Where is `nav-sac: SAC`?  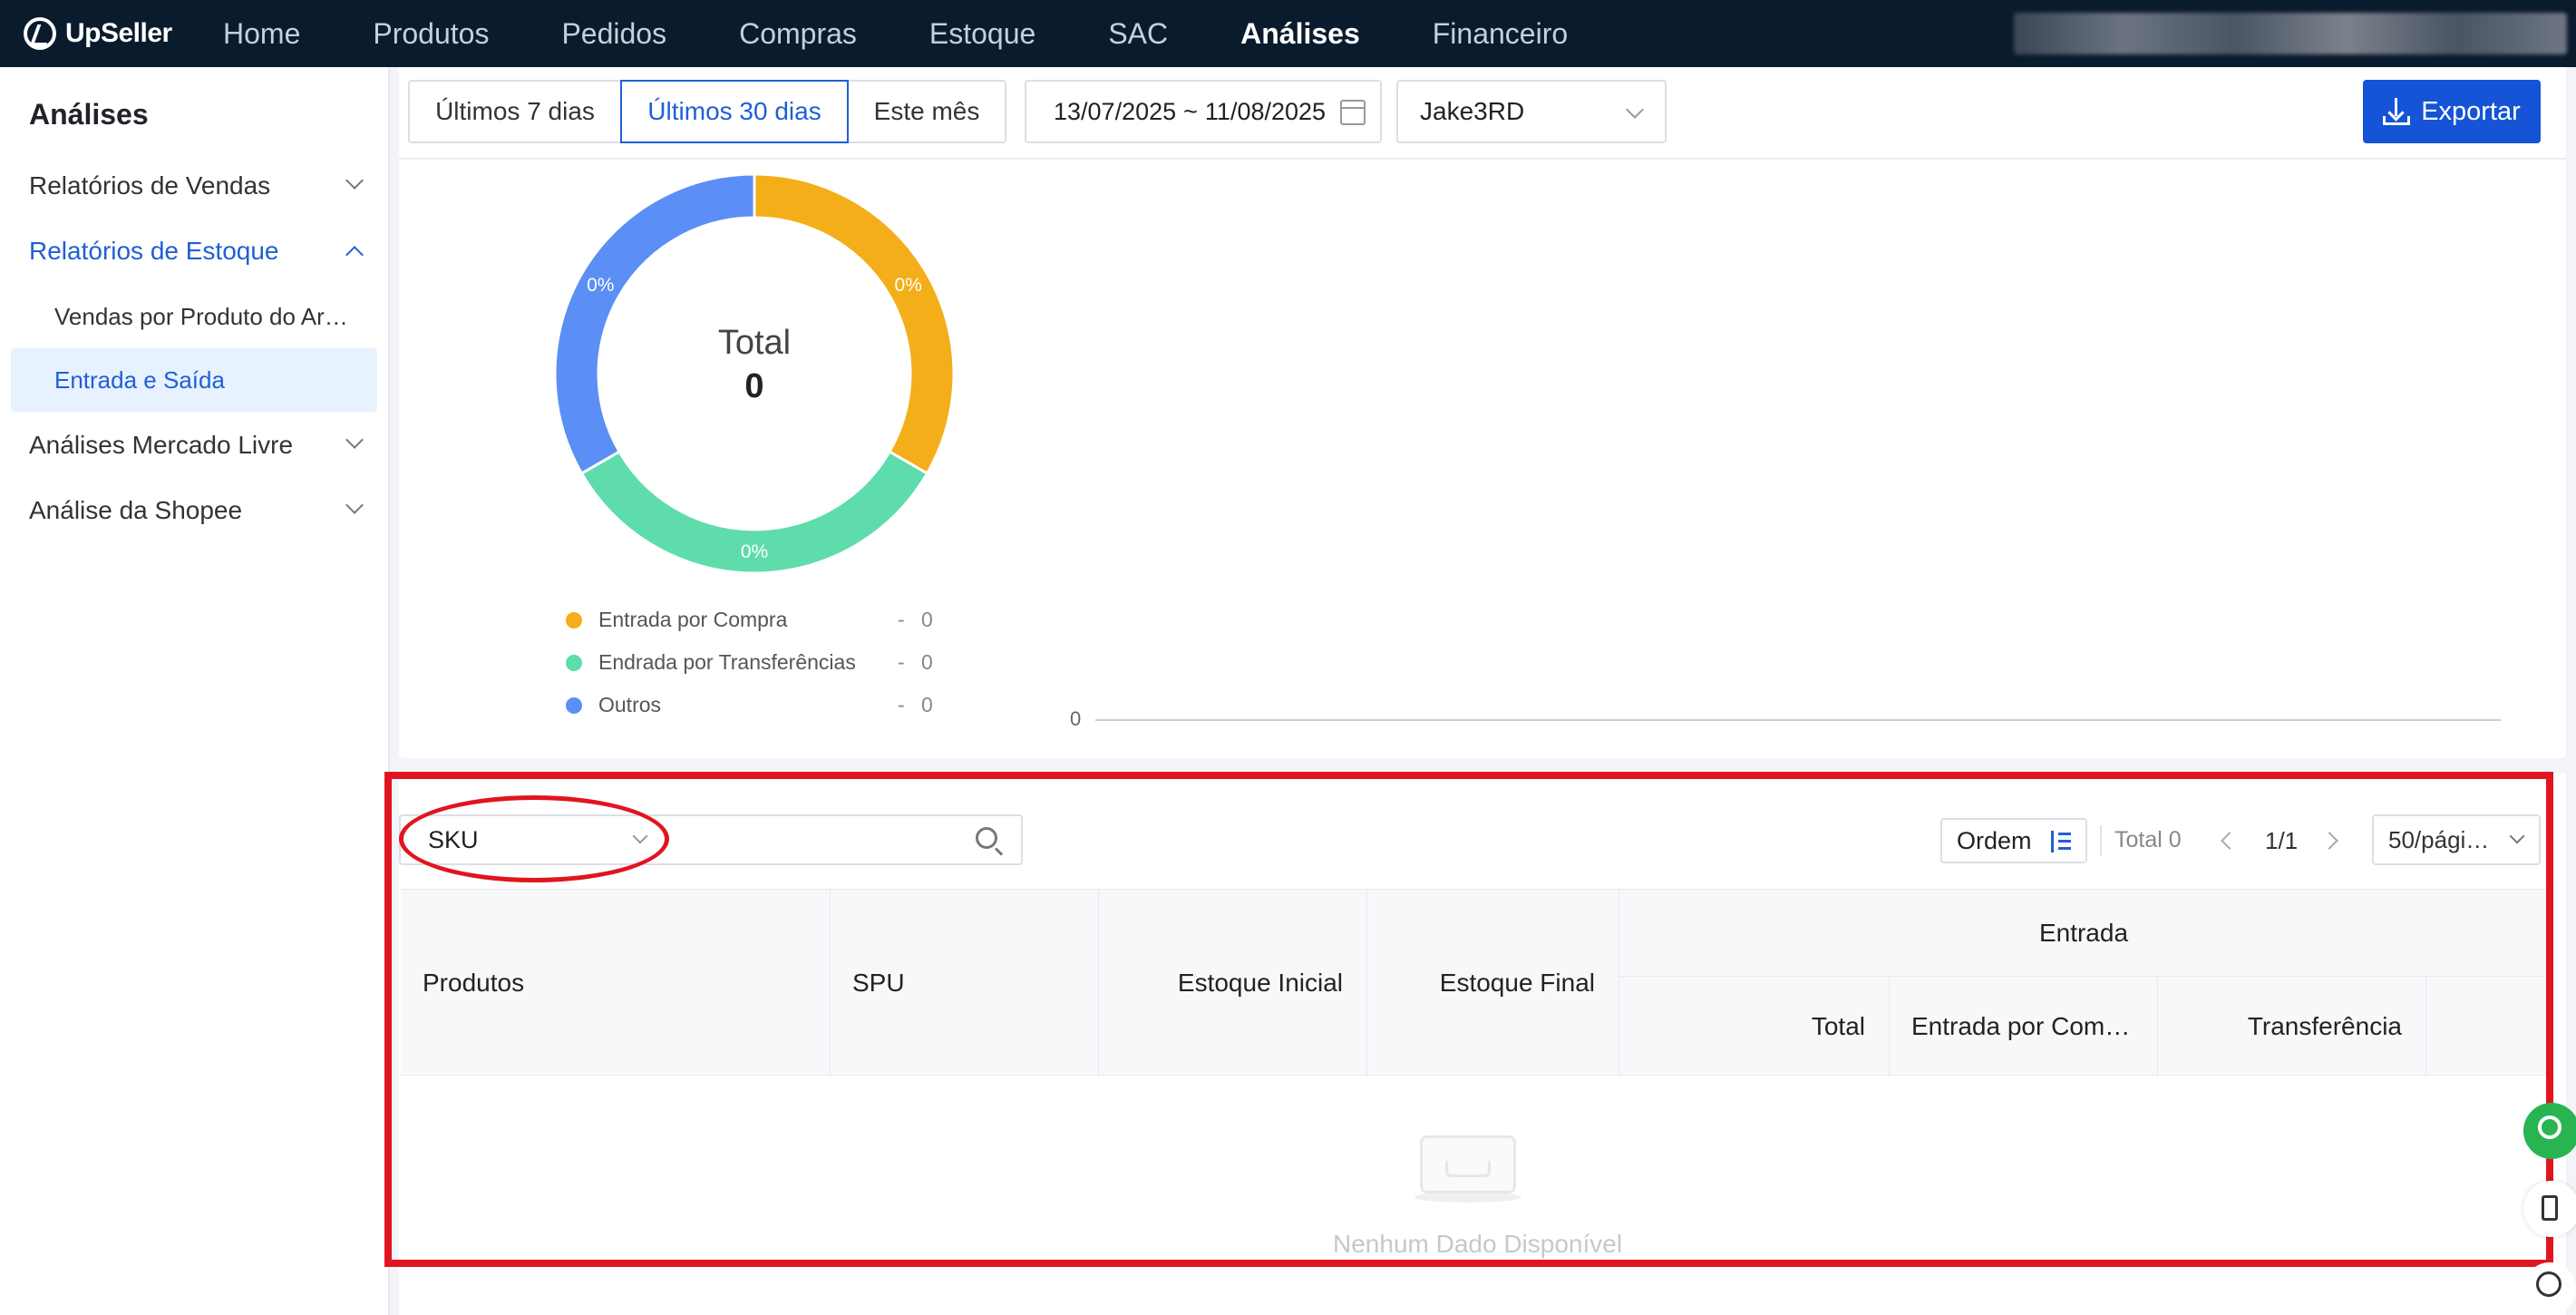
nav-sac: SAC is located at coordinates (1138, 34).